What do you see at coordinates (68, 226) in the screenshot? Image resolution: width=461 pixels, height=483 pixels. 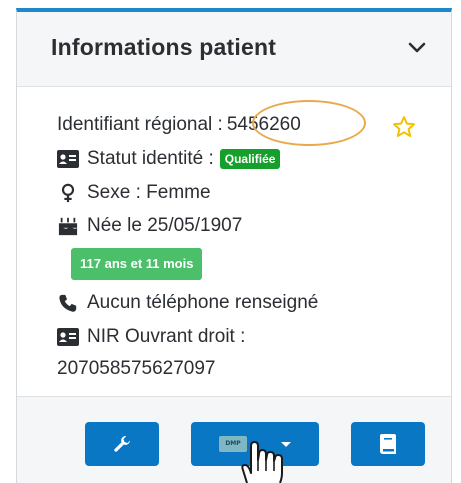 I see `birthday-cake-icon` at bounding box center [68, 226].